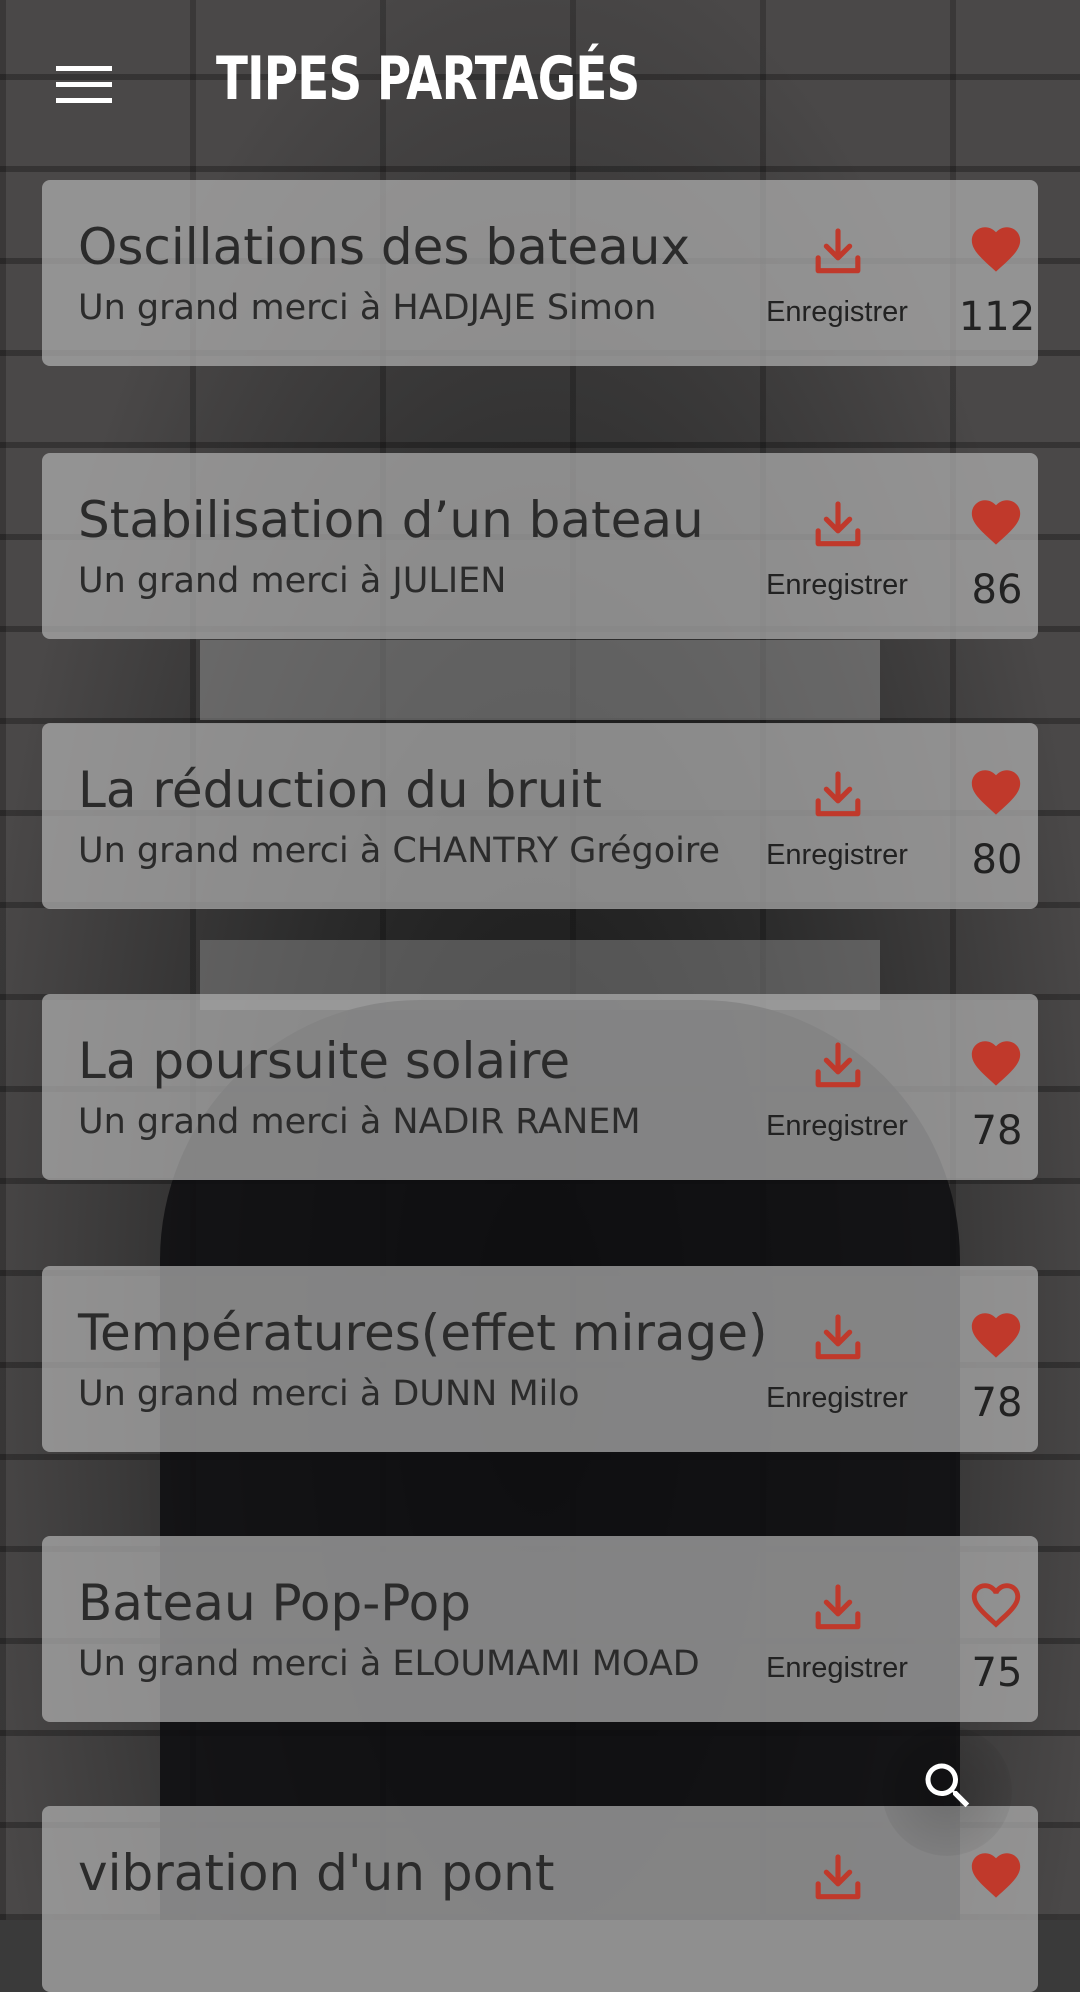 This screenshot has width=1080, height=1992. Describe the element at coordinates (997, 280) in the screenshot. I see `like-button: 112` at that location.